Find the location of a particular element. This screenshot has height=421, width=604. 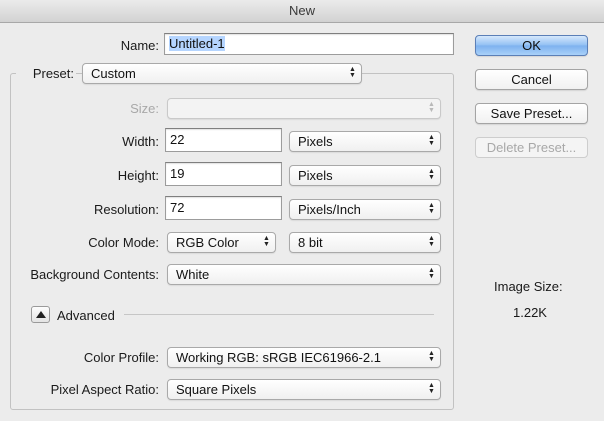

color-profile-value: Working RGB: sRGB IEC61966-2.1 is located at coordinates (278, 357).